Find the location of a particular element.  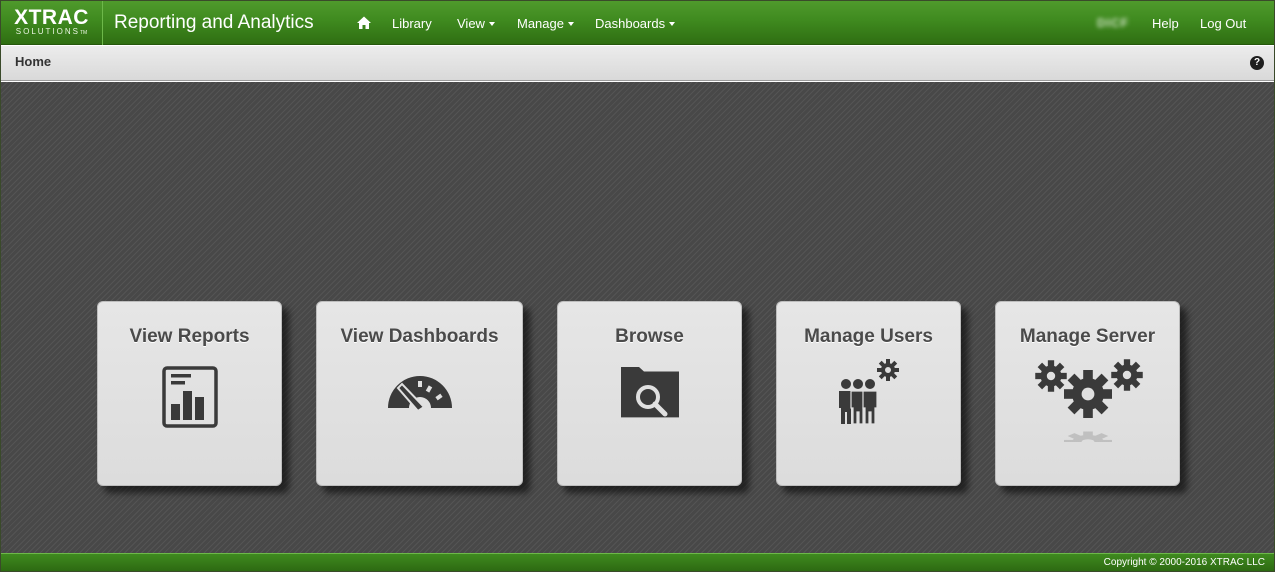

view-dashboards-tile: View Dashboards is located at coordinates (419, 393).